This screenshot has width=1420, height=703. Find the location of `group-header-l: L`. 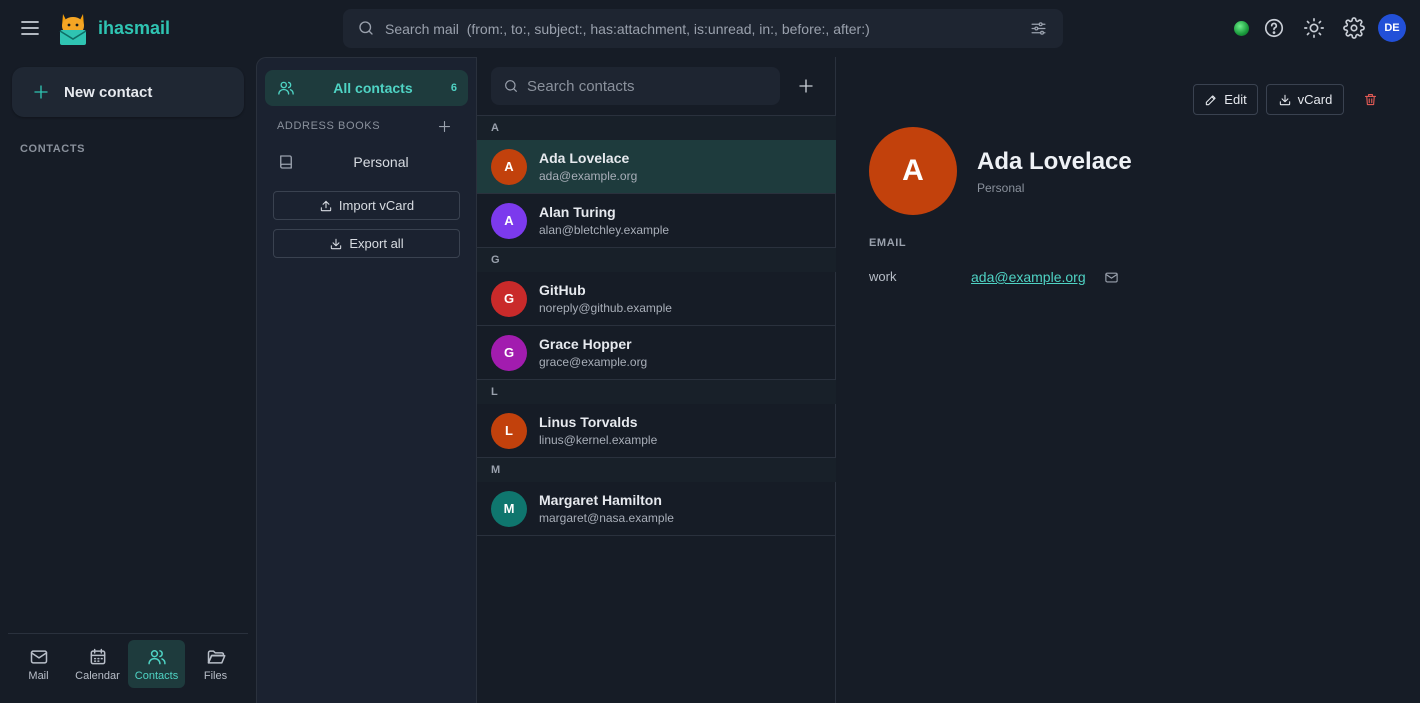

group-header-l: L is located at coordinates (656, 392).